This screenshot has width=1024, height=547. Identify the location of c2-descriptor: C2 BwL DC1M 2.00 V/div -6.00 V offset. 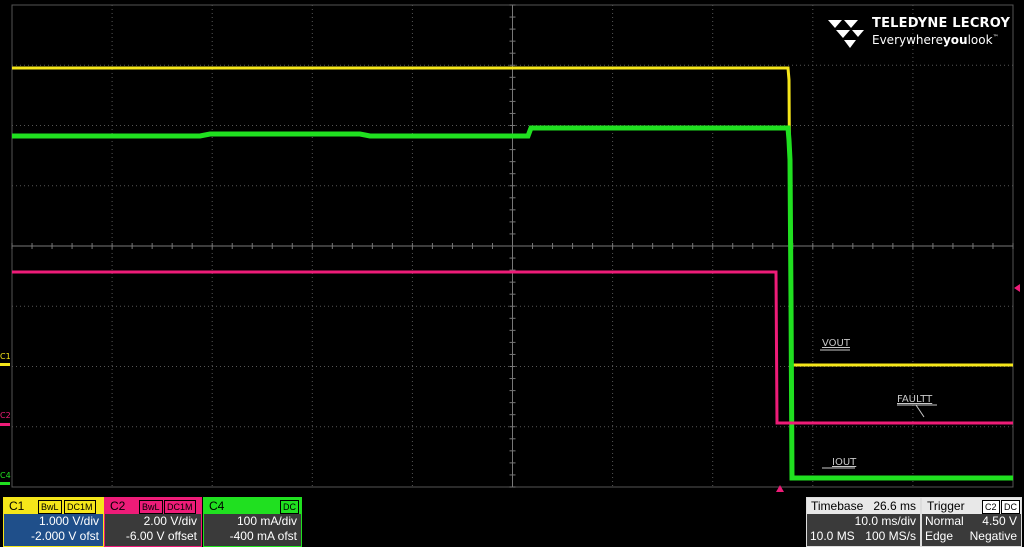
(153, 522).